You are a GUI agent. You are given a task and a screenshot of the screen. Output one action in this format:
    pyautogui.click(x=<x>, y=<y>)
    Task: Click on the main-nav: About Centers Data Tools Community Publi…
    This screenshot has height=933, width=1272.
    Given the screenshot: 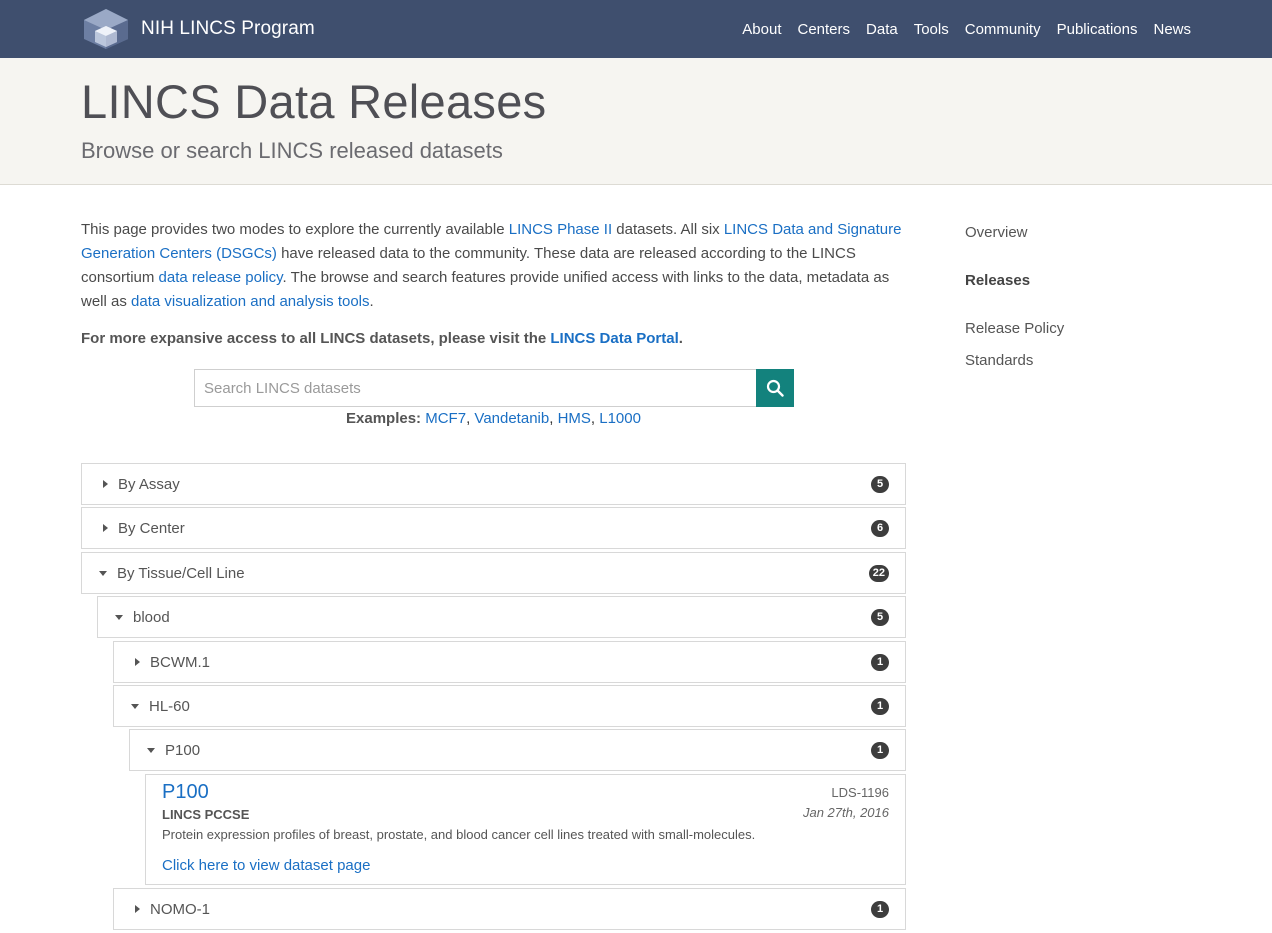 What is the action you would take?
    pyautogui.click(x=958, y=29)
    